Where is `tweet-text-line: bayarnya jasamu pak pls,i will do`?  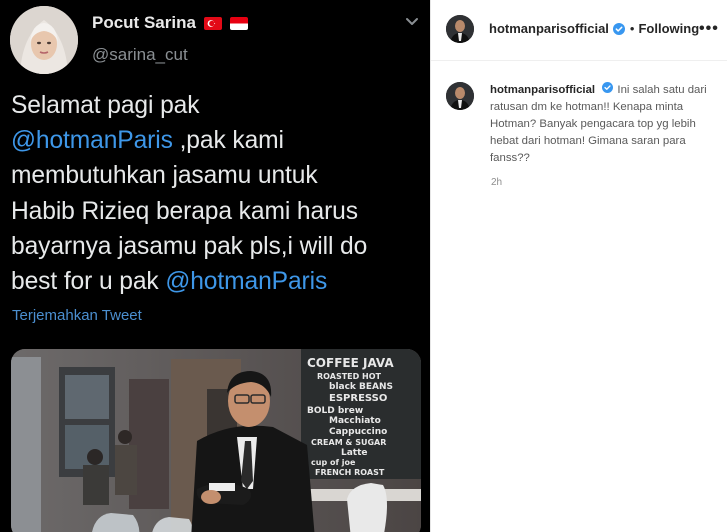
tweet-text-line: bayarnya jasamu pak pls,i will do is located at coordinates (189, 246).